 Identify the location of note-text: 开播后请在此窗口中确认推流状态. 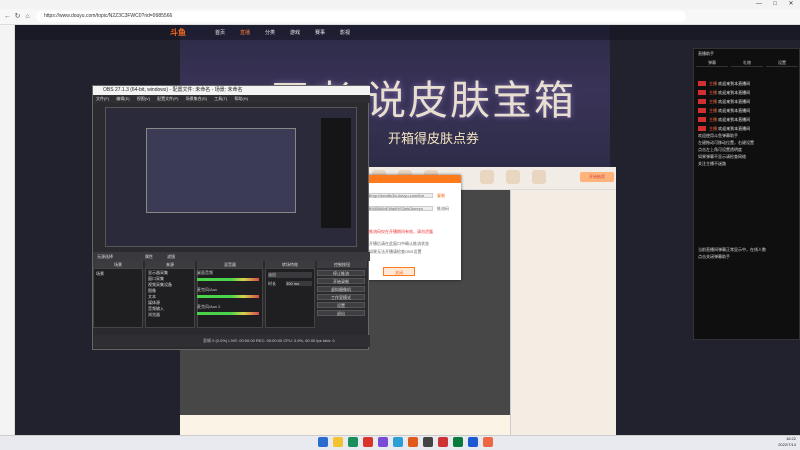
(399, 243).